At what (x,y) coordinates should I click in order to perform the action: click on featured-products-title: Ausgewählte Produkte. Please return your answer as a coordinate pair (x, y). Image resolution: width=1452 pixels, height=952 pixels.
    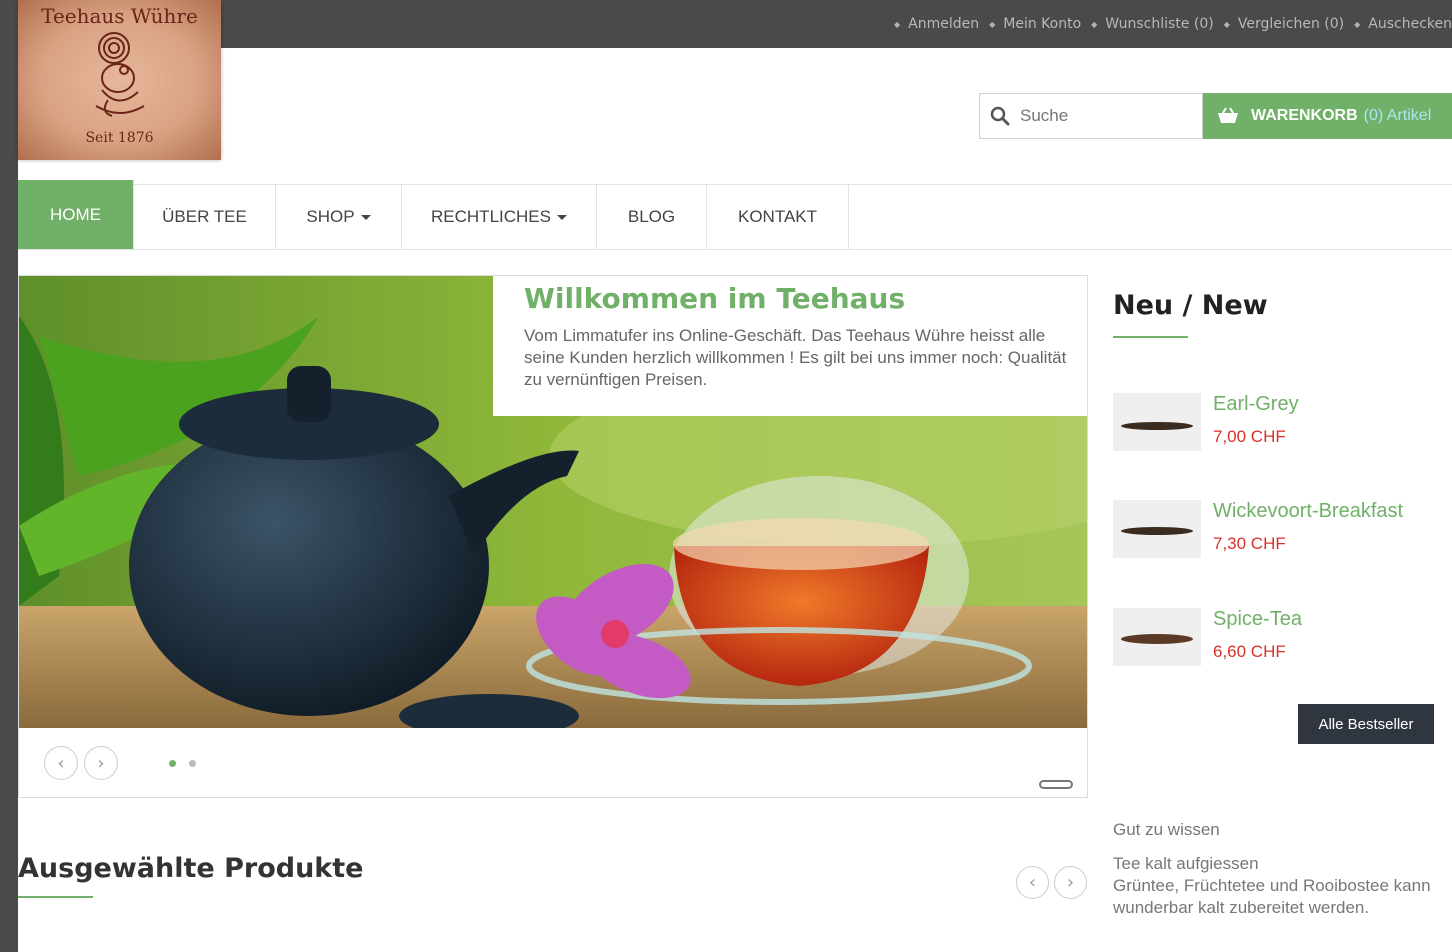
    Looking at the image, I should click on (191, 868).